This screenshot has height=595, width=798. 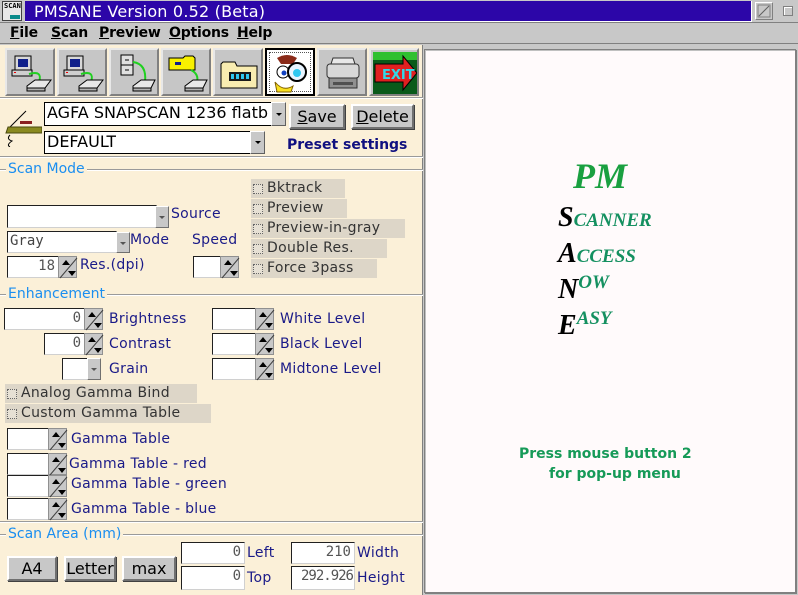 I want to click on maximize-button, so click(x=764, y=11).